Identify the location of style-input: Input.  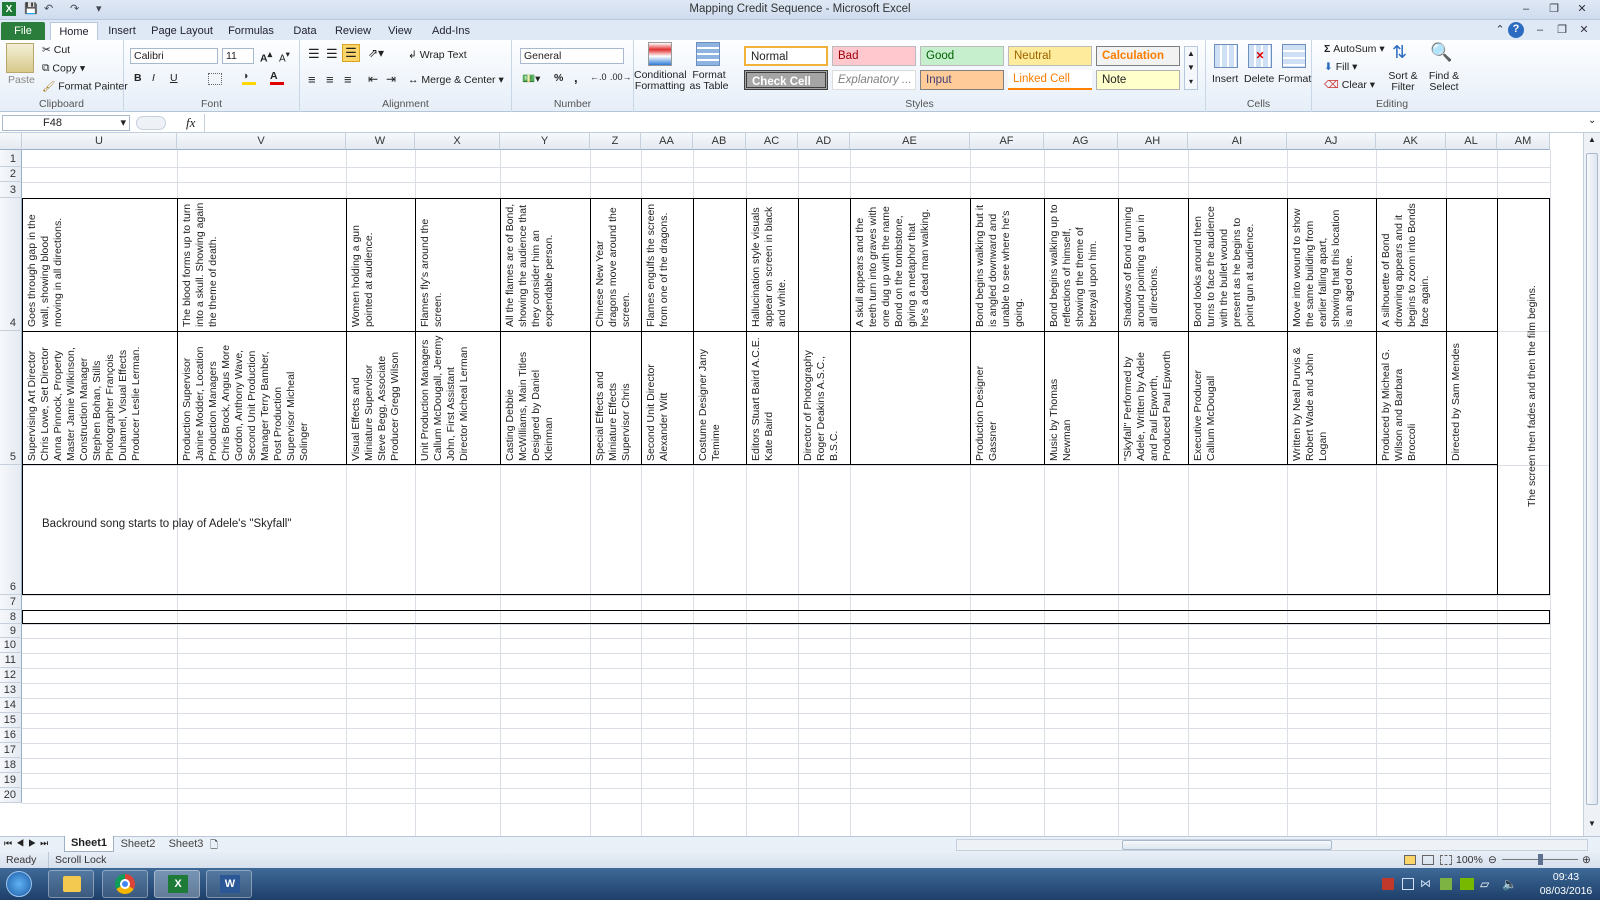
(962, 80).